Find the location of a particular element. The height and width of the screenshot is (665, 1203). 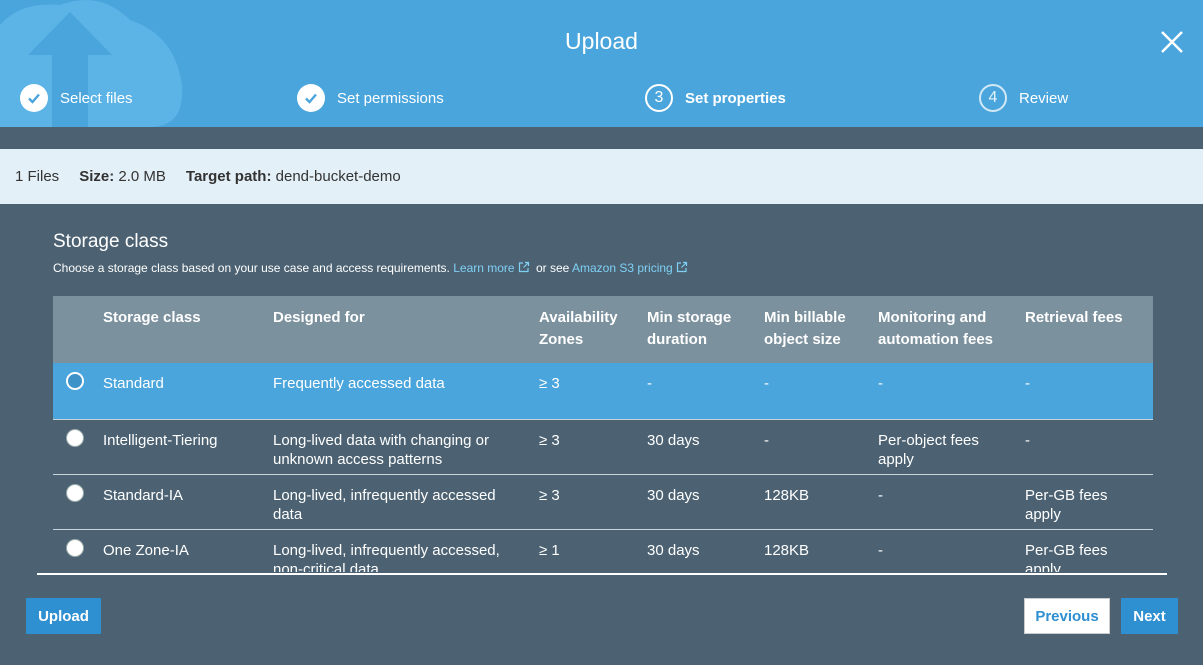

target-path-value: dend-bucket-demo is located at coordinates (338, 176).